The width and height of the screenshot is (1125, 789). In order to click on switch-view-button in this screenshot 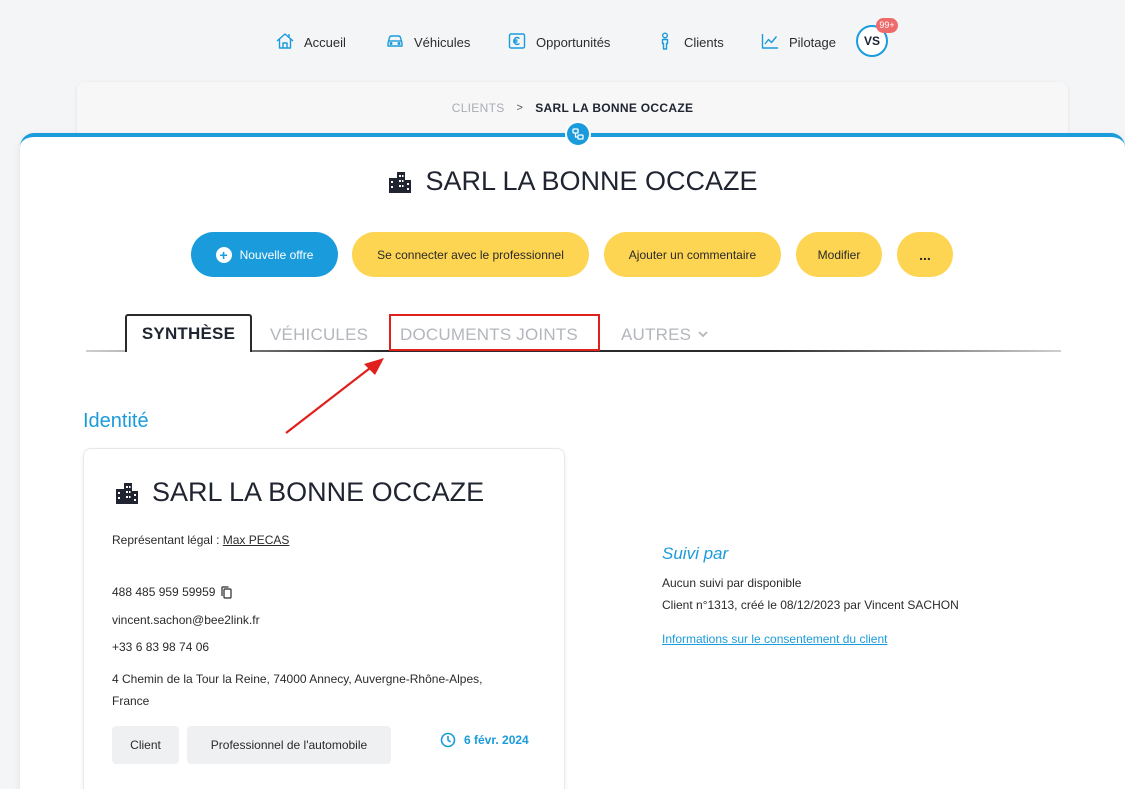, I will do `click(578, 134)`.